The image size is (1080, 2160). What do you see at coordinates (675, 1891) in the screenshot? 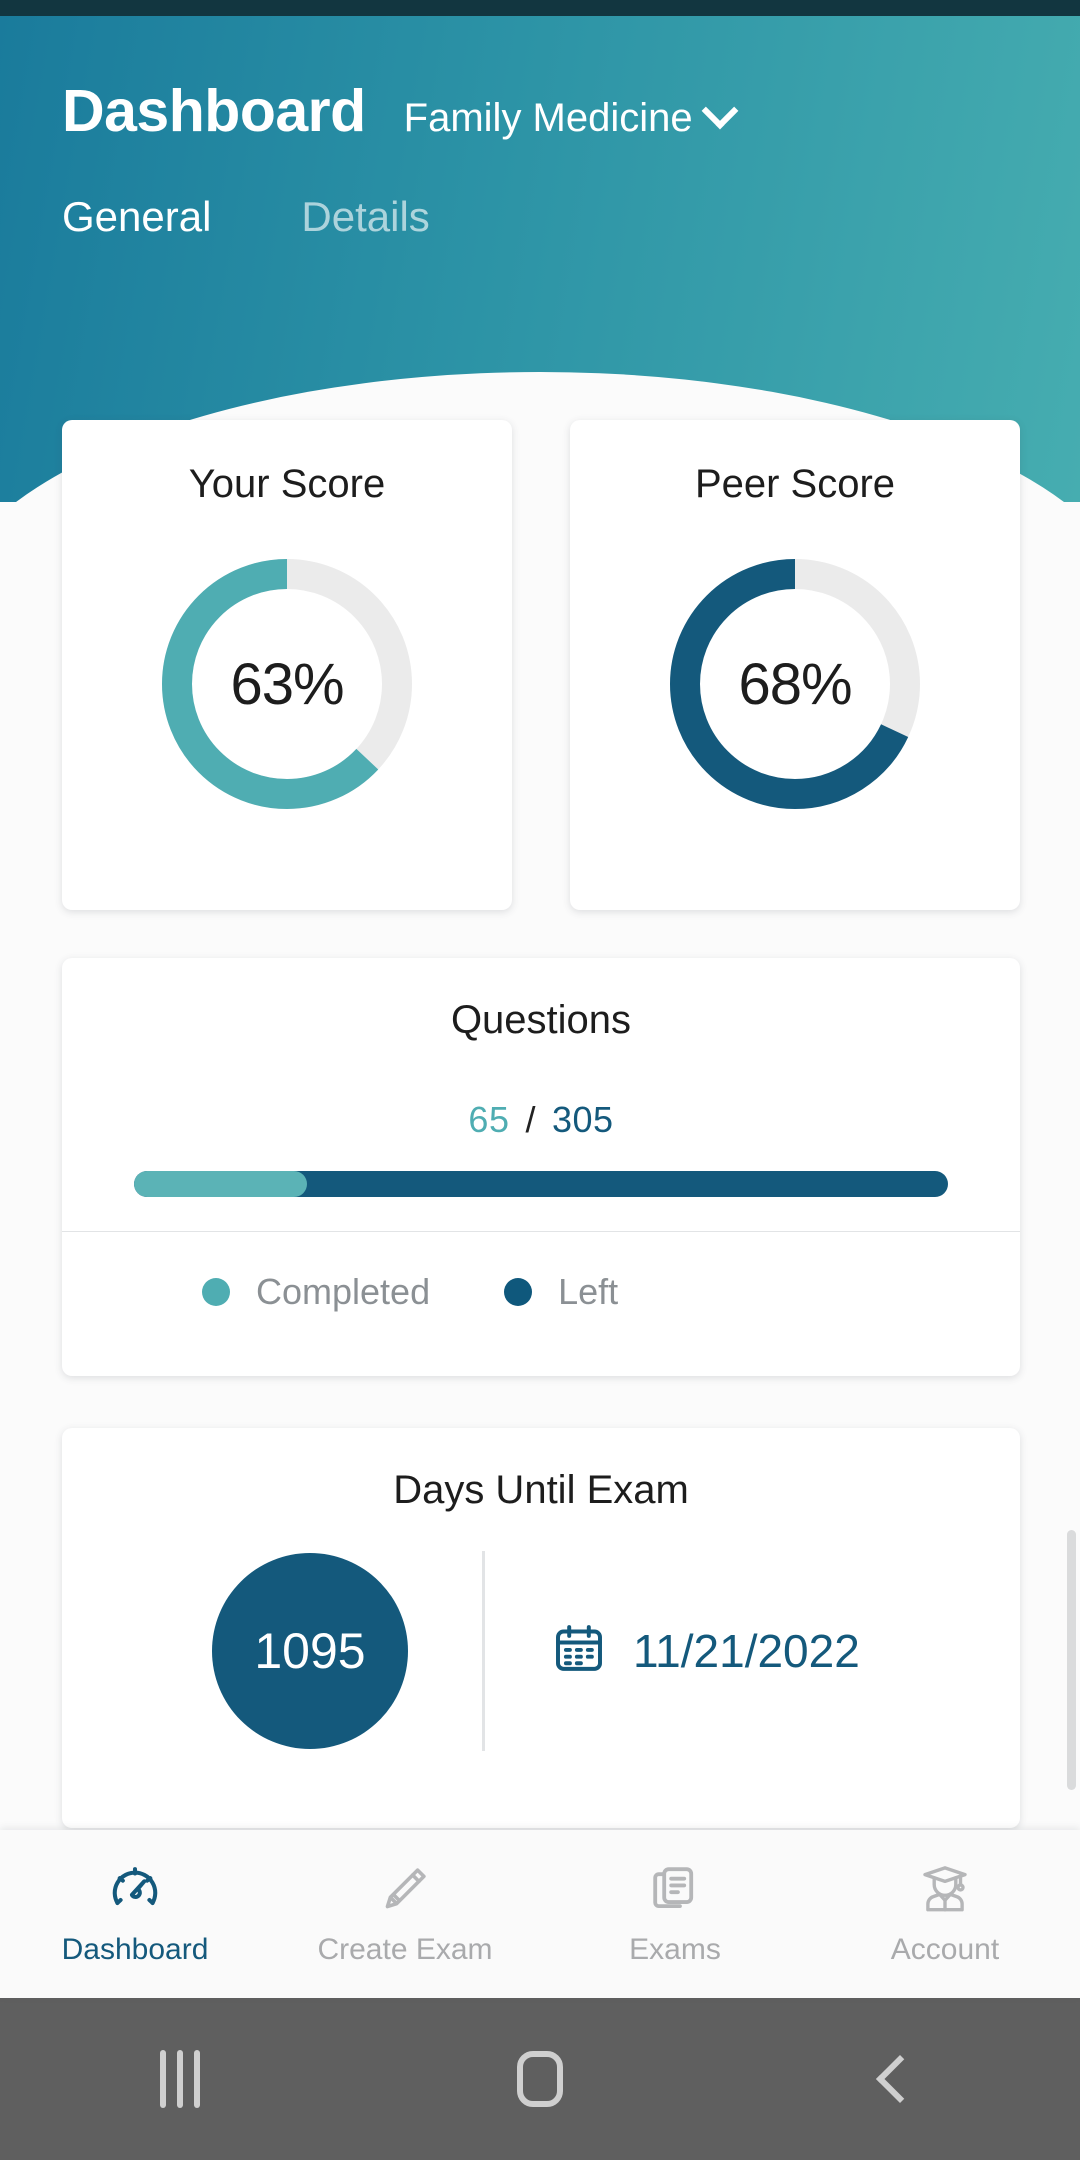
I see `documents-icon` at bounding box center [675, 1891].